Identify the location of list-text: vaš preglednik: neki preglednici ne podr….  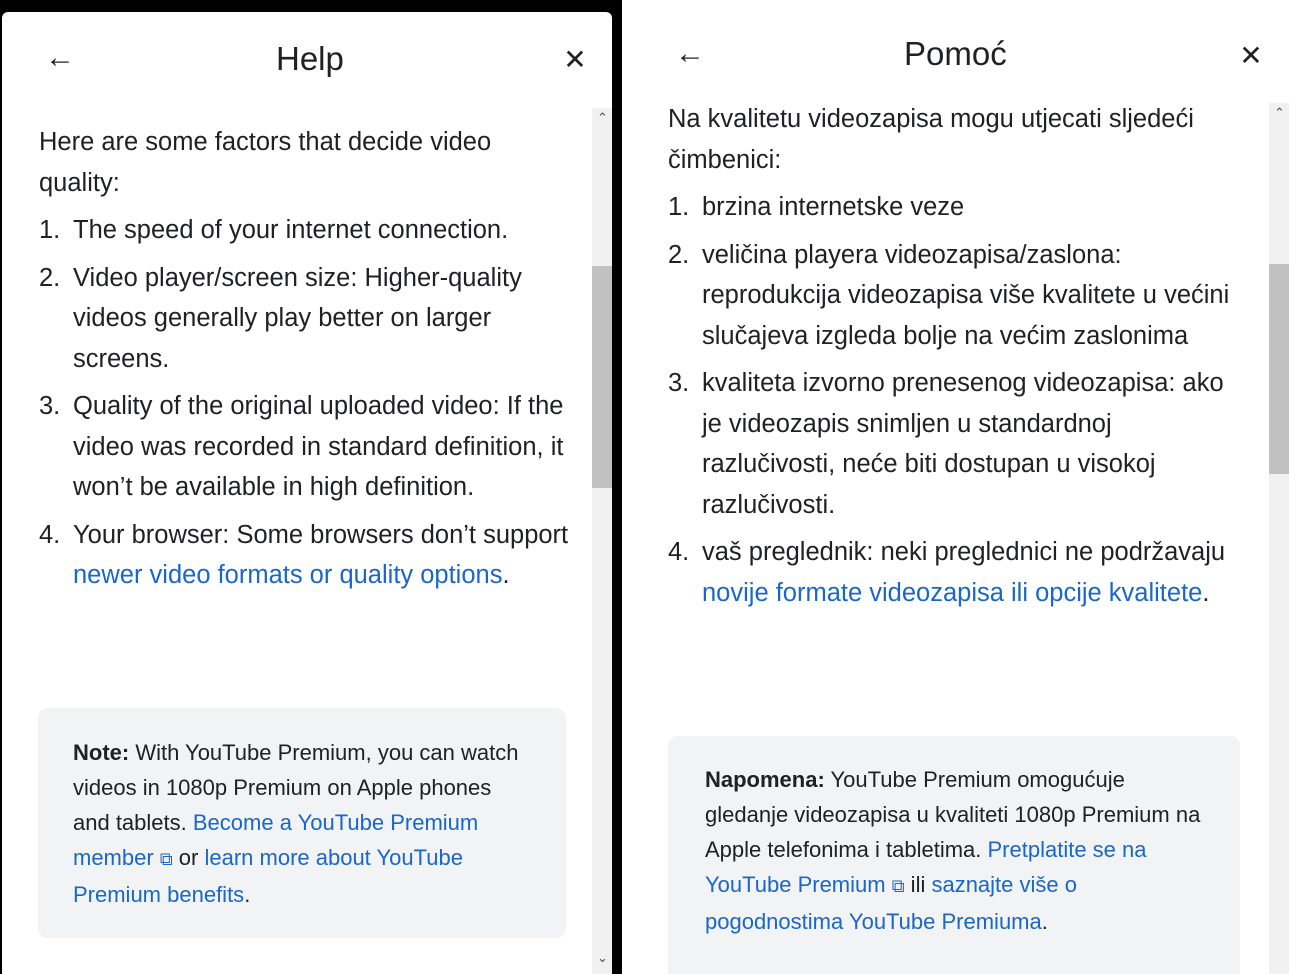
(964, 552).